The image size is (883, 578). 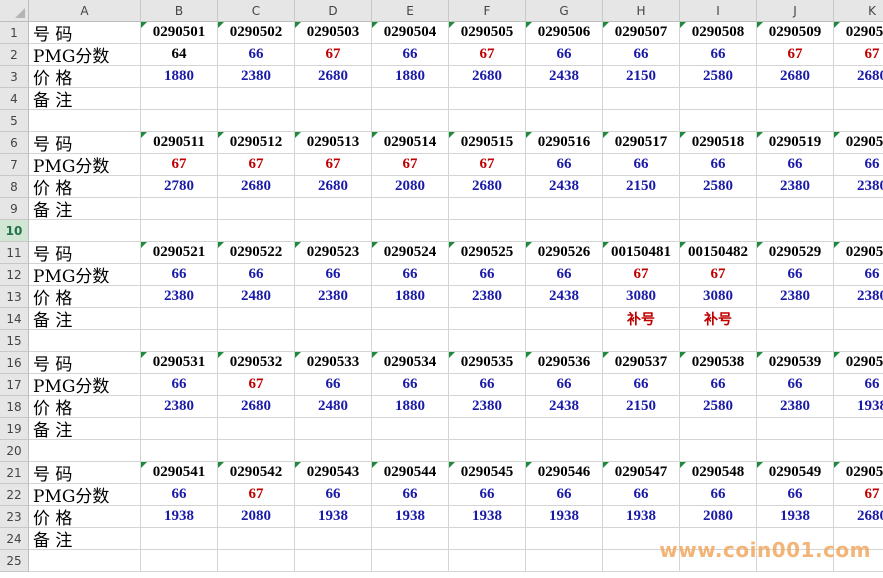 I want to click on row-header: 1, so click(x=14, y=33).